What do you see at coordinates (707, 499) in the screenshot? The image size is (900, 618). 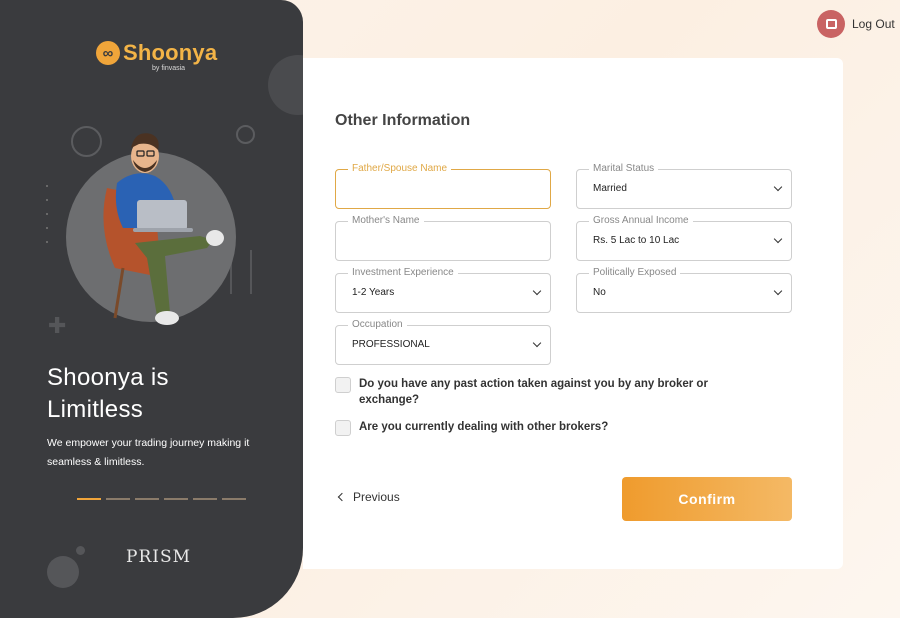 I see `confirm-button: Confirm` at bounding box center [707, 499].